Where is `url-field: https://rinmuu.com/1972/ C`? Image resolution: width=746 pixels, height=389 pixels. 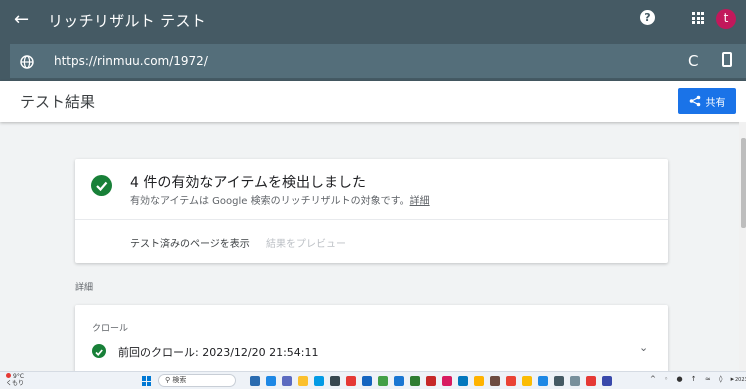 url-field: https://rinmuu.com/1972/ C is located at coordinates (378, 61).